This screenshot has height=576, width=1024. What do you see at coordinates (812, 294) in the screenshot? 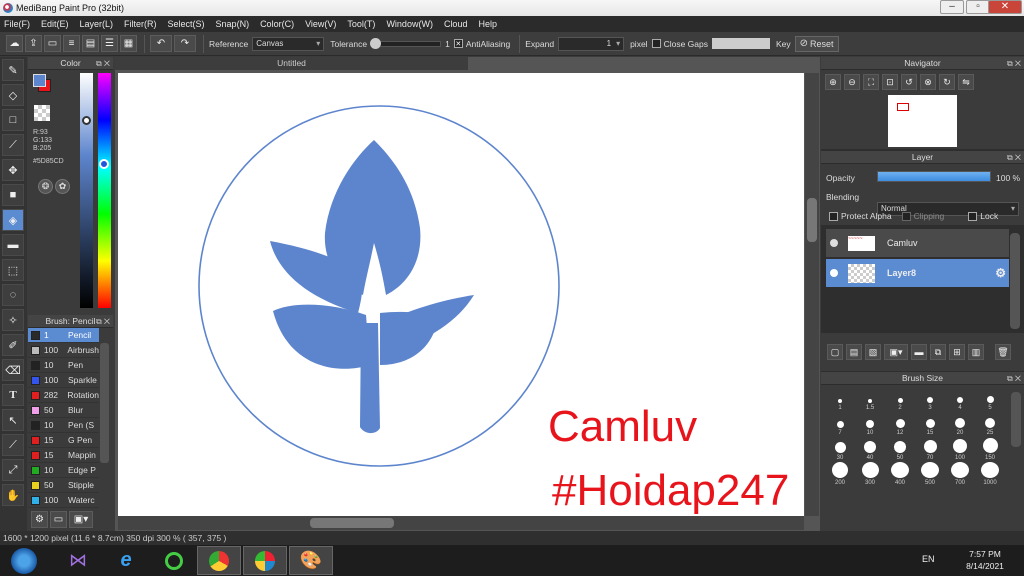
I see `vertical-scrollbar` at bounding box center [812, 294].